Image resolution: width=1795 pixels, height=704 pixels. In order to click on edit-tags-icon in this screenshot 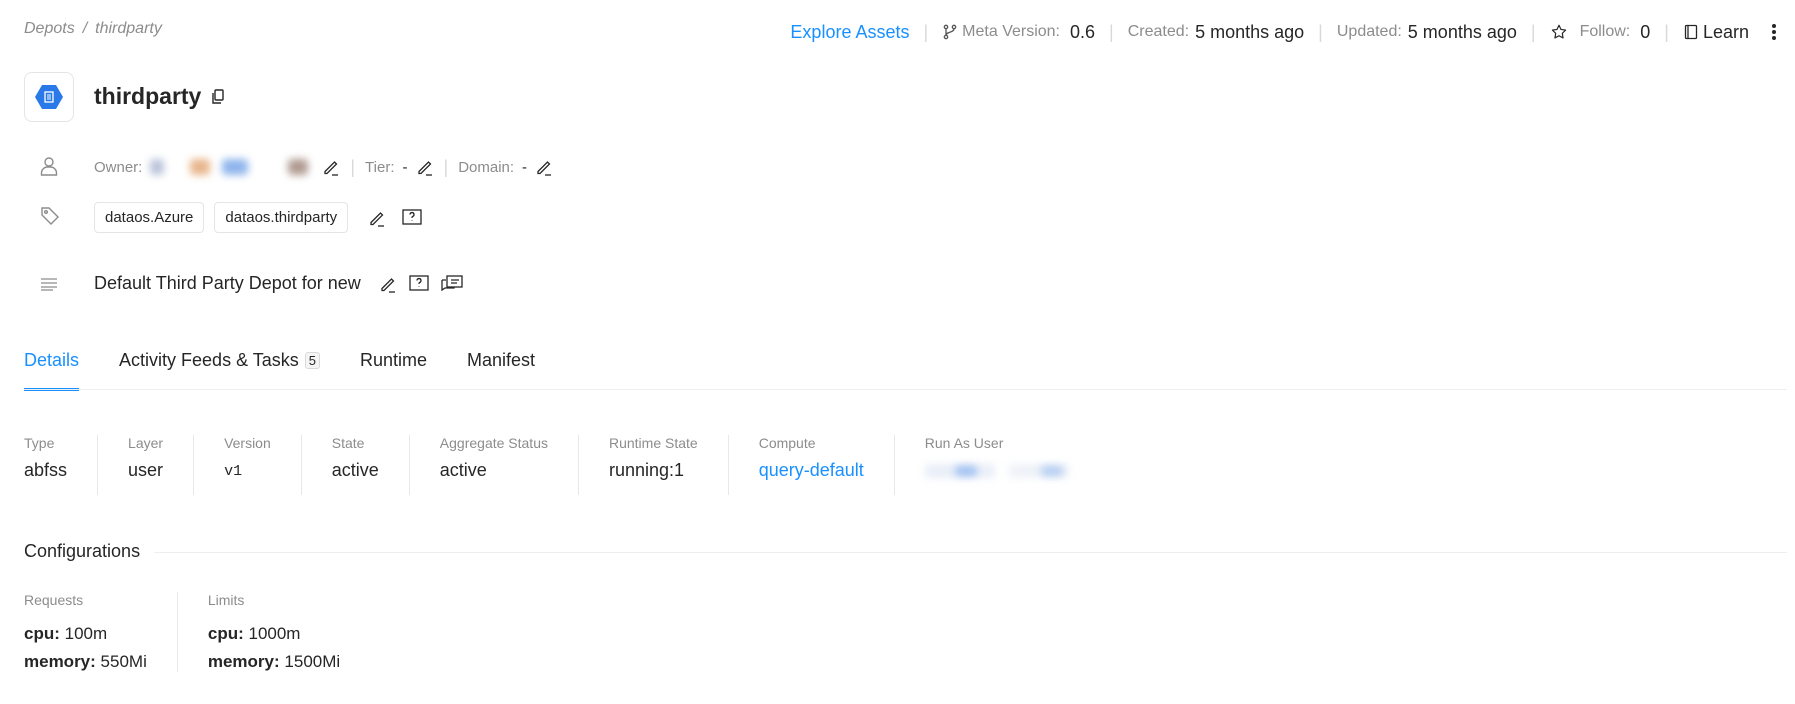, I will do `click(377, 218)`.